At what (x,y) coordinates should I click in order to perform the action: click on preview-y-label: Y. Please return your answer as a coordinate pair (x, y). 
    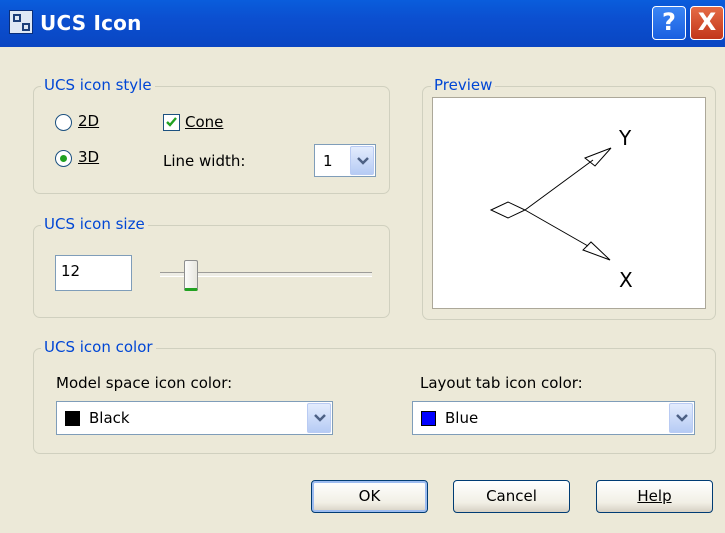
    Looking at the image, I should click on (625, 138).